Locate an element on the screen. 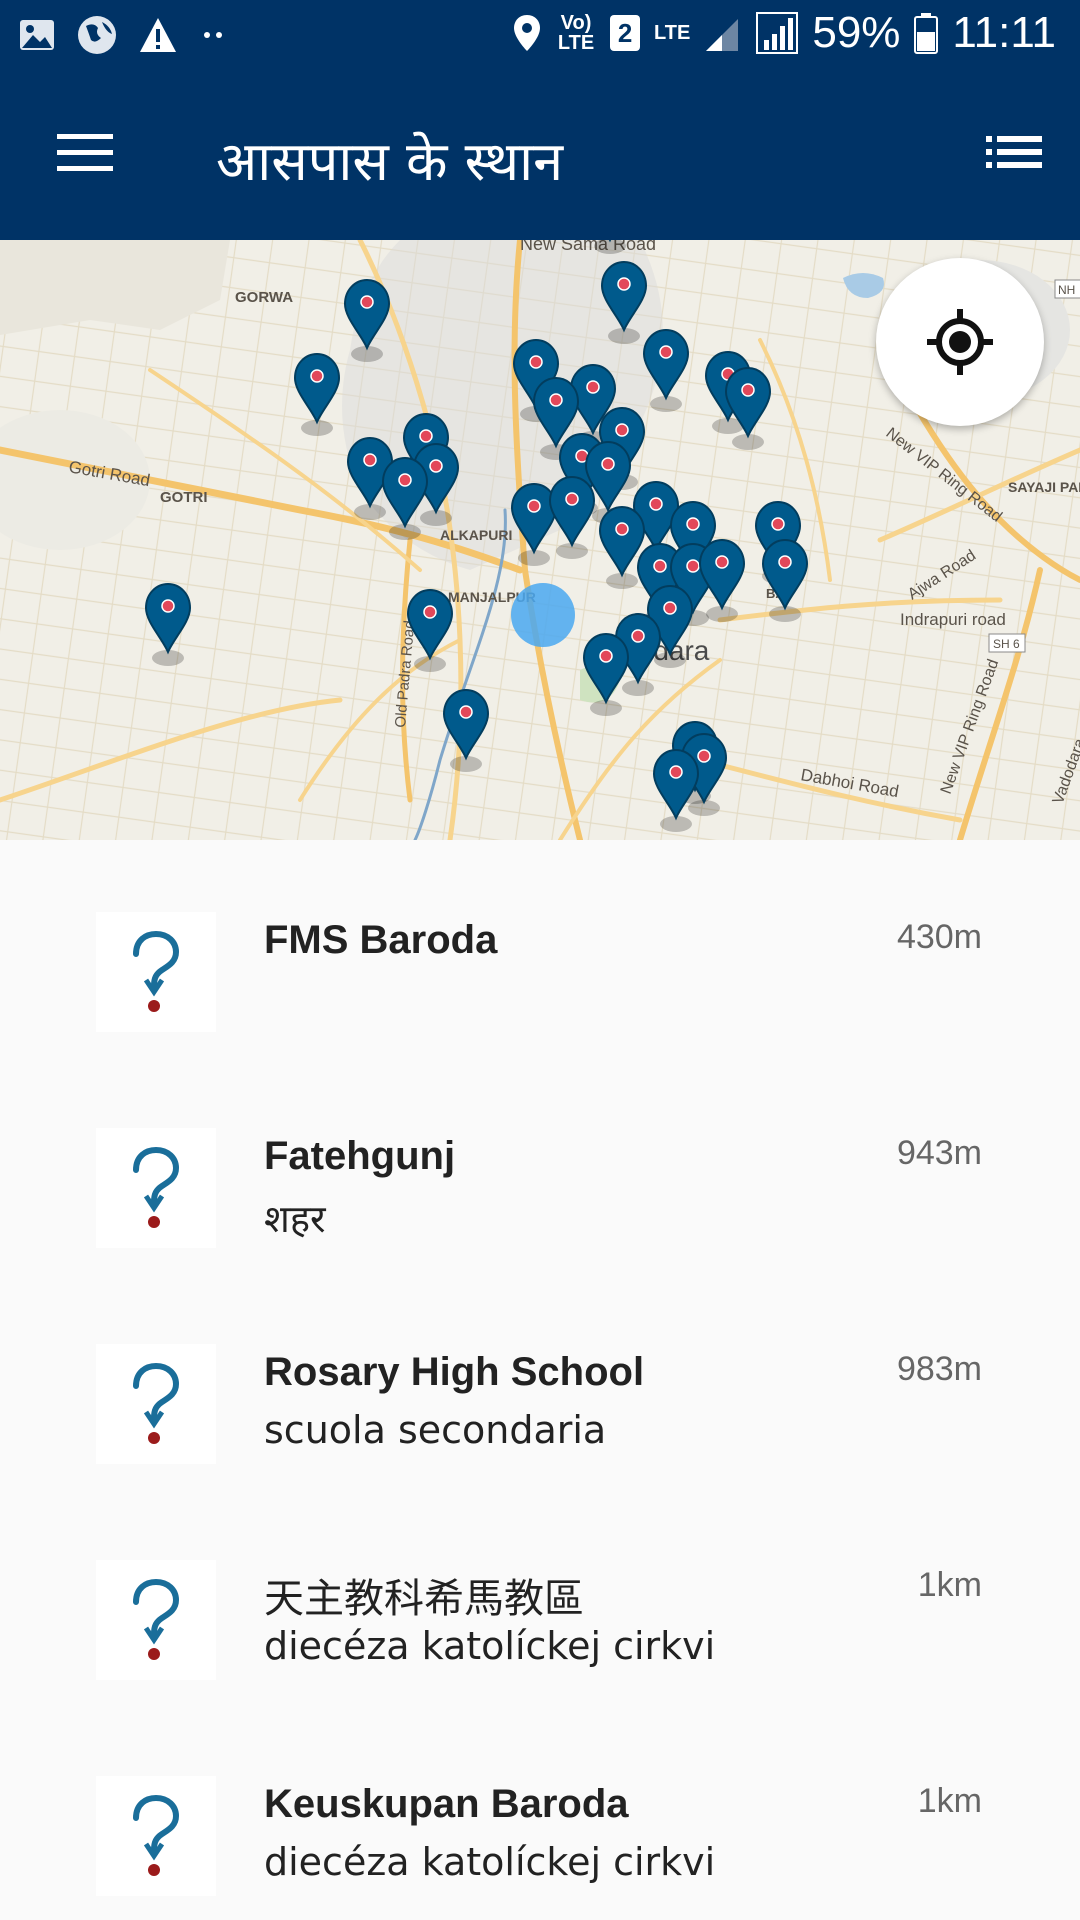  place-name: 天主教科希馬教區 is located at coordinates (424, 1599).